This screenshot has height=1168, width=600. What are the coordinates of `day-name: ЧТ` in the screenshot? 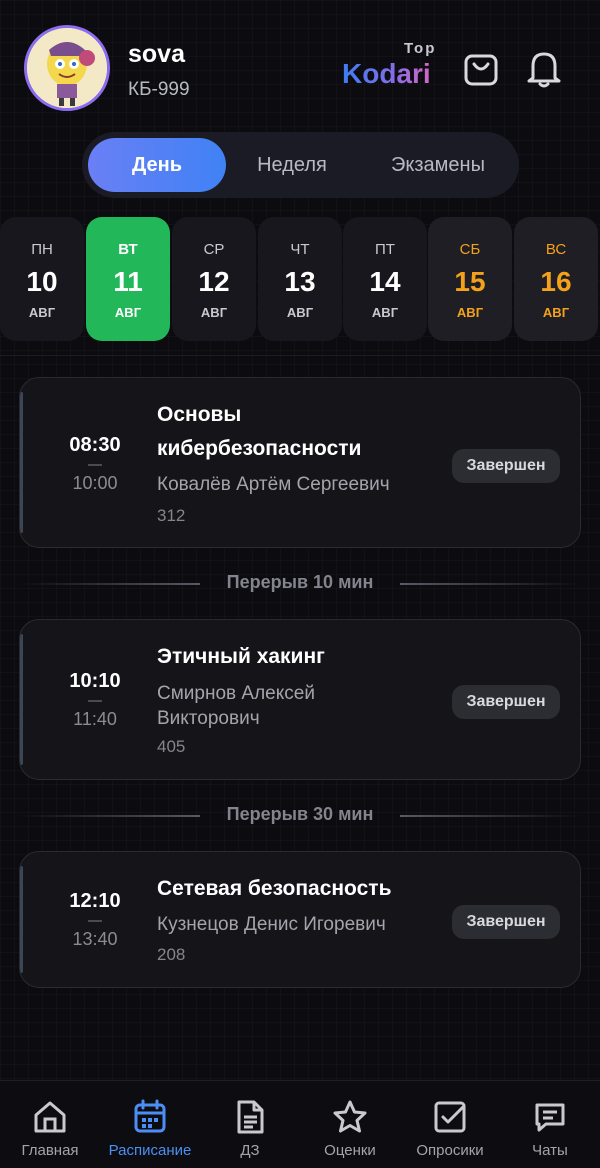 It's located at (300, 249).